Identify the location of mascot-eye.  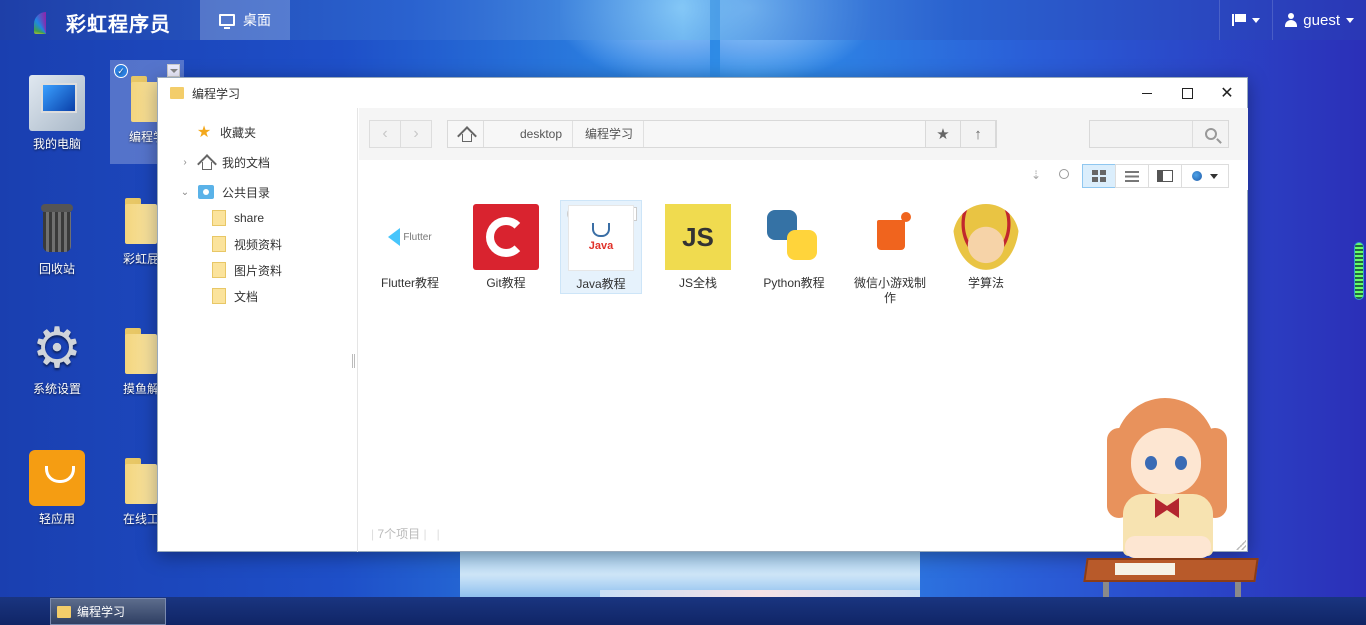
(1181, 463).